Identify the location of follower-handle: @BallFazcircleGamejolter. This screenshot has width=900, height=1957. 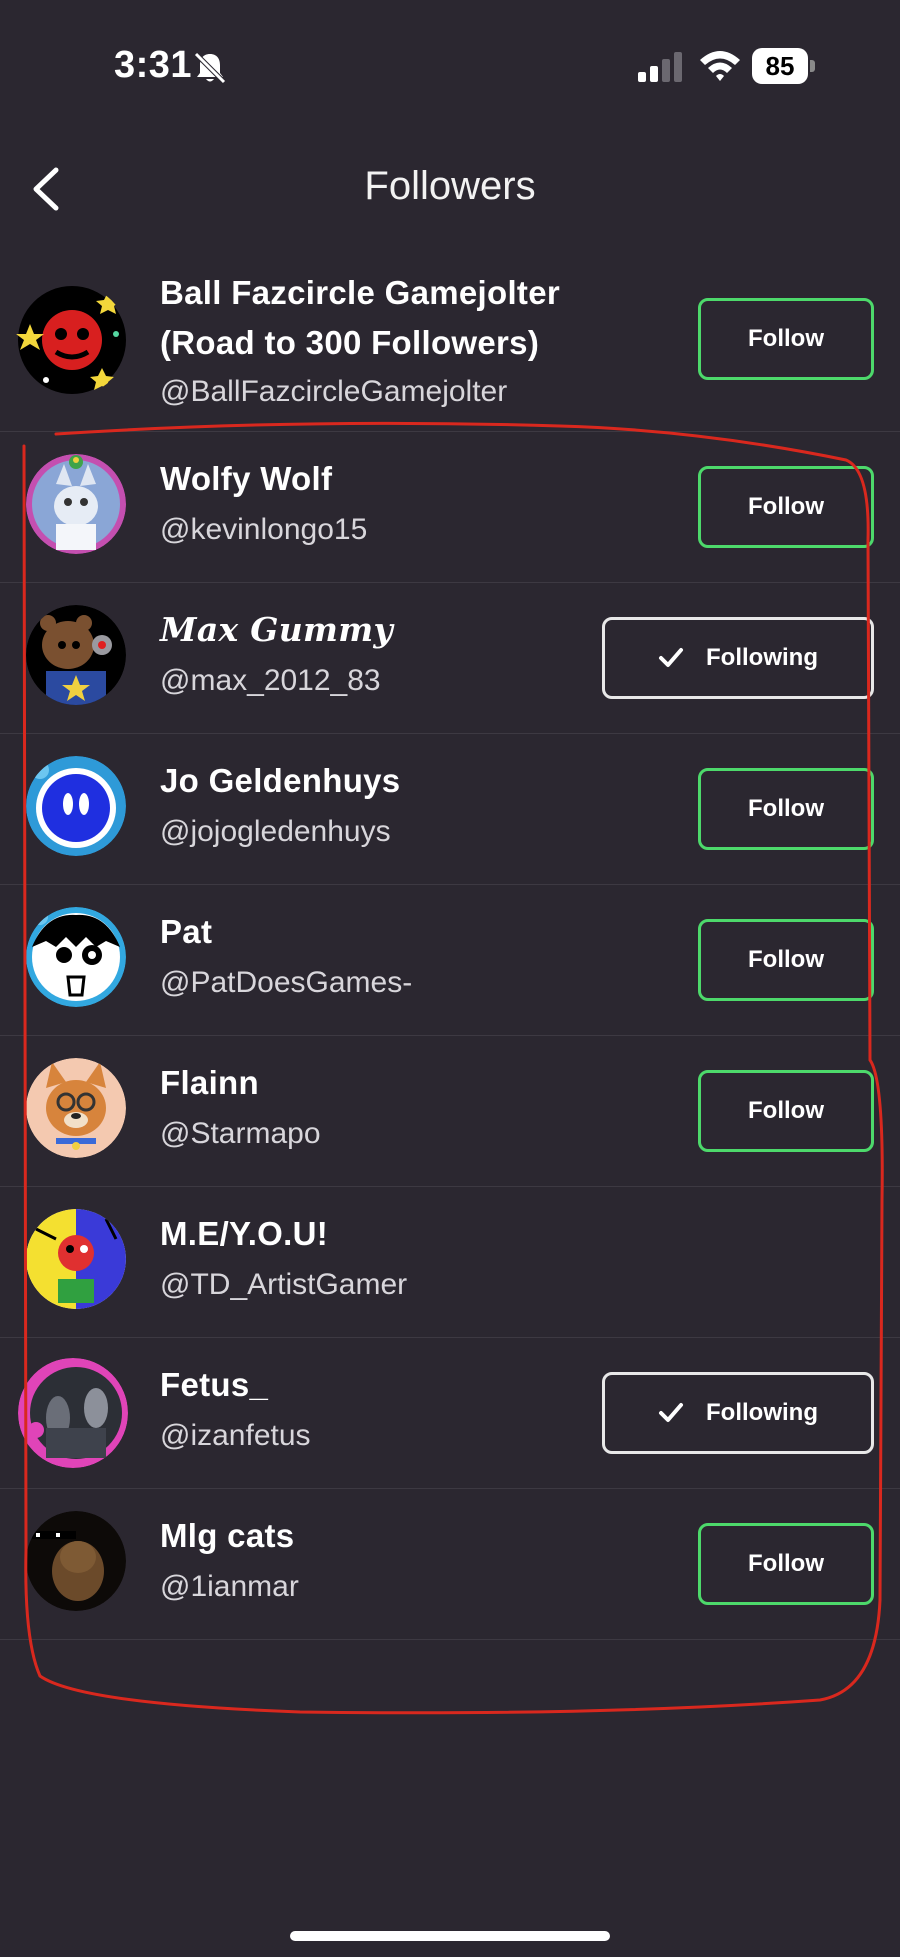
(334, 391).